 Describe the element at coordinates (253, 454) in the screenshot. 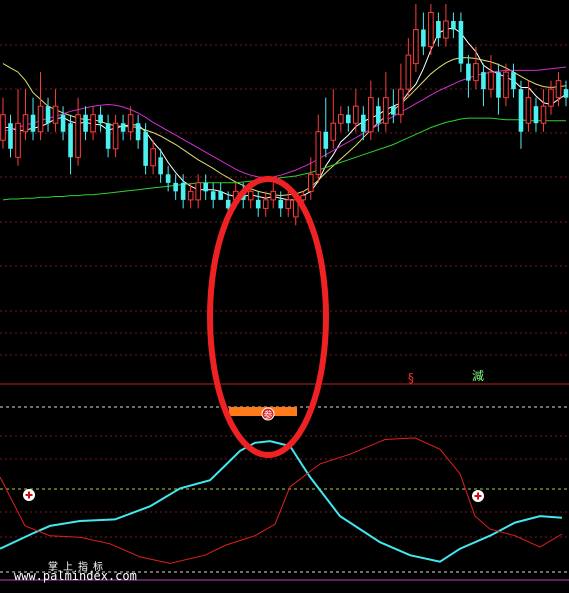

I see `signal-markers: 参` at that location.